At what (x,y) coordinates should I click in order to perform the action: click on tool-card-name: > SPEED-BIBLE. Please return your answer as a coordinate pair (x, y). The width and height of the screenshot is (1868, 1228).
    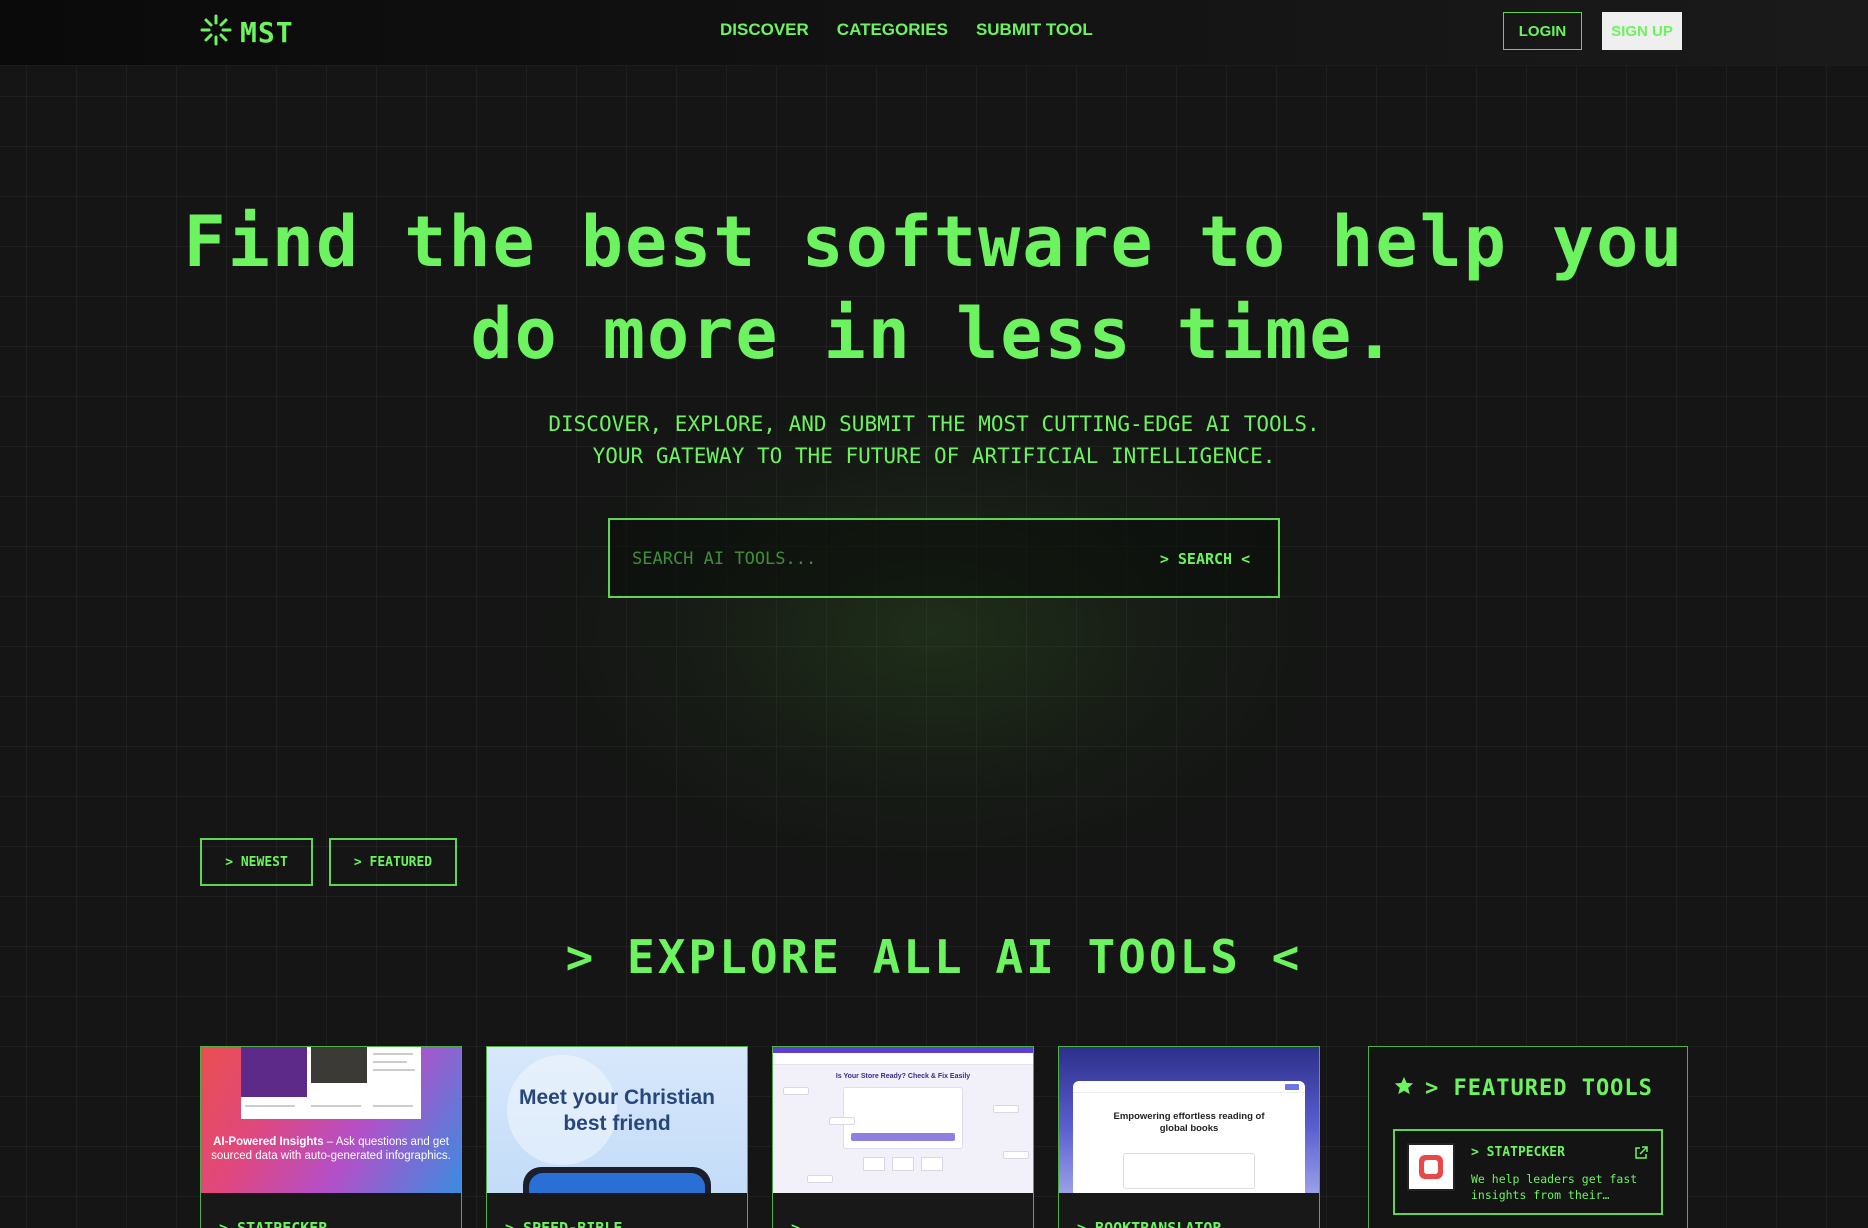
    Looking at the image, I should click on (564, 1223).